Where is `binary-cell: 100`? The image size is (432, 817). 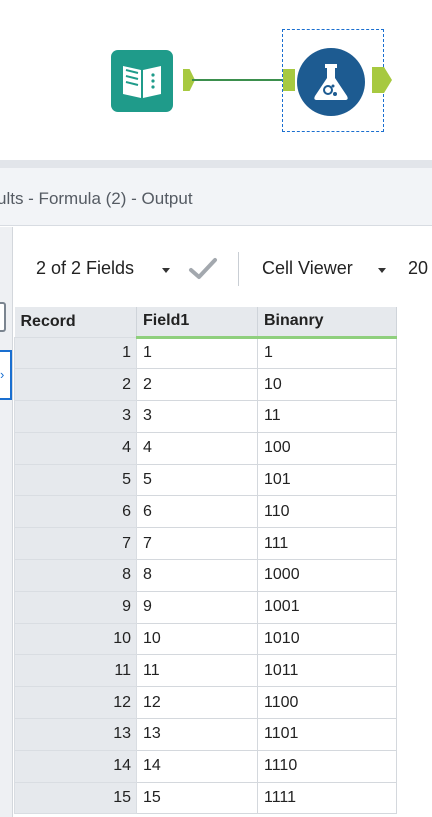
binary-cell: 100 is located at coordinates (327, 448).